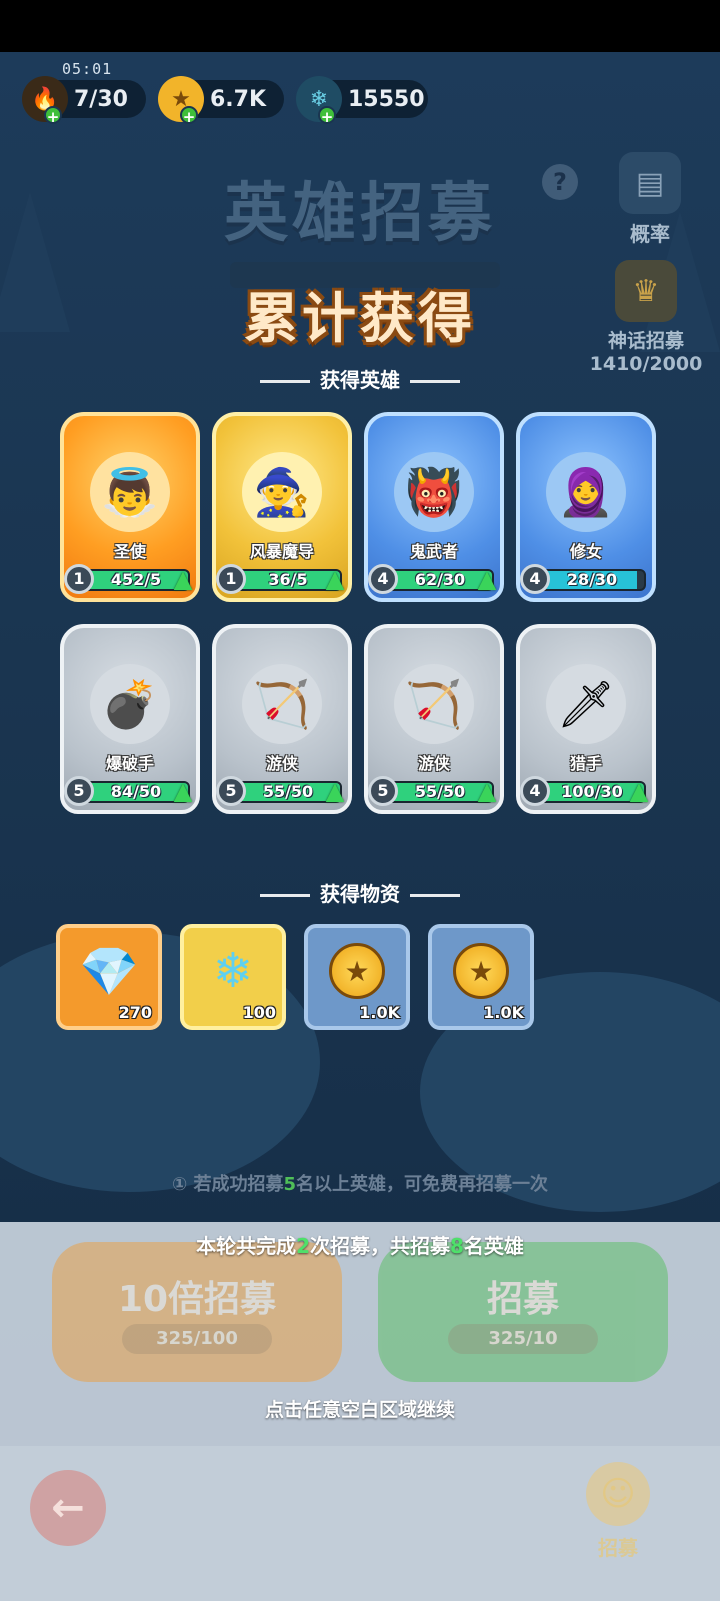 The width and height of the screenshot is (720, 1601). Describe the element at coordinates (650, 234) in the screenshot. I see `probability-label: 概率` at that location.